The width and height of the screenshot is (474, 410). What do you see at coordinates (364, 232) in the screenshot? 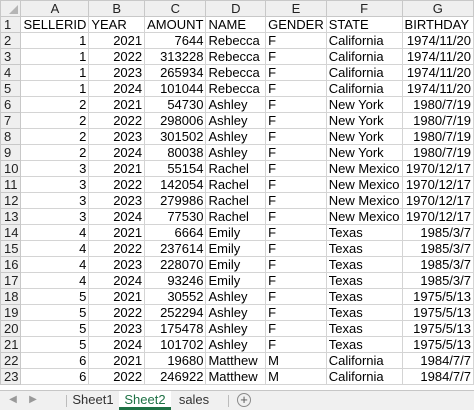
I see `cell-f14: Texas` at bounding box center [364, 232].